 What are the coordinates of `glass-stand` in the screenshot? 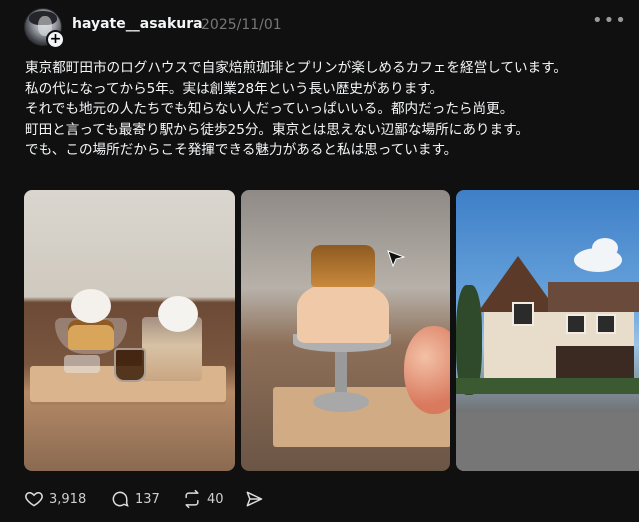 It's located at (82, 364).